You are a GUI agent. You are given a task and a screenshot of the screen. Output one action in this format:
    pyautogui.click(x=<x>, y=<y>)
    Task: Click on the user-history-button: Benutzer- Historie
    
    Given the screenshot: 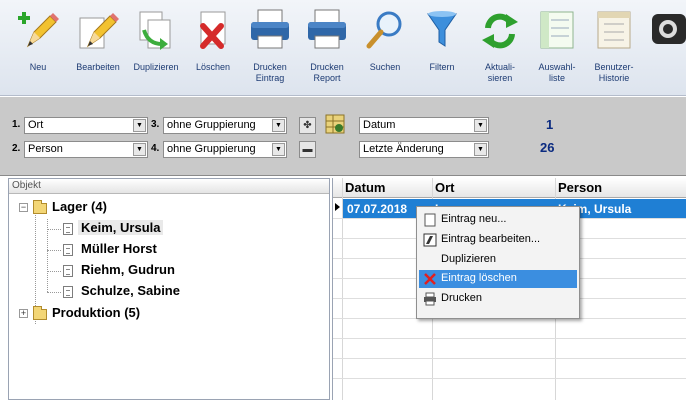 What is the action you would take?
    pyautogui.click(x=614, y=48)
    